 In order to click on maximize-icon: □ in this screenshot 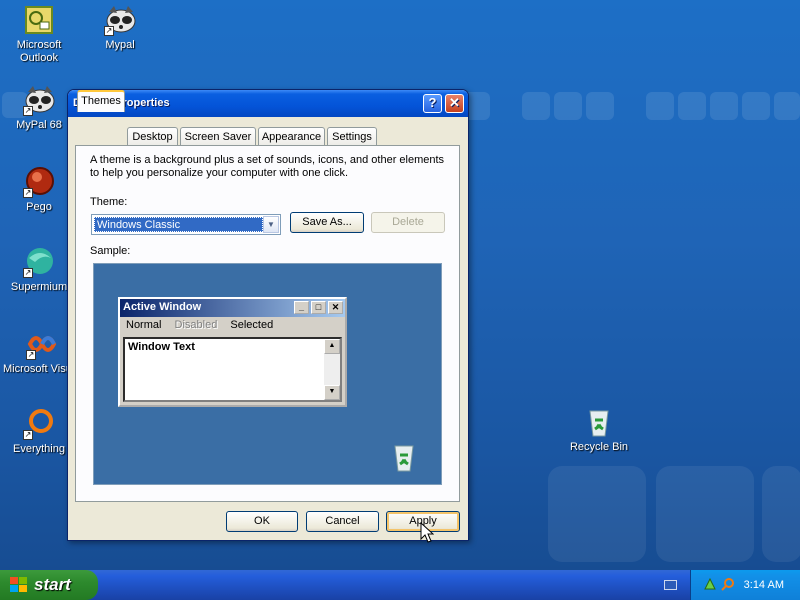, I will do `click(318, 307)`.